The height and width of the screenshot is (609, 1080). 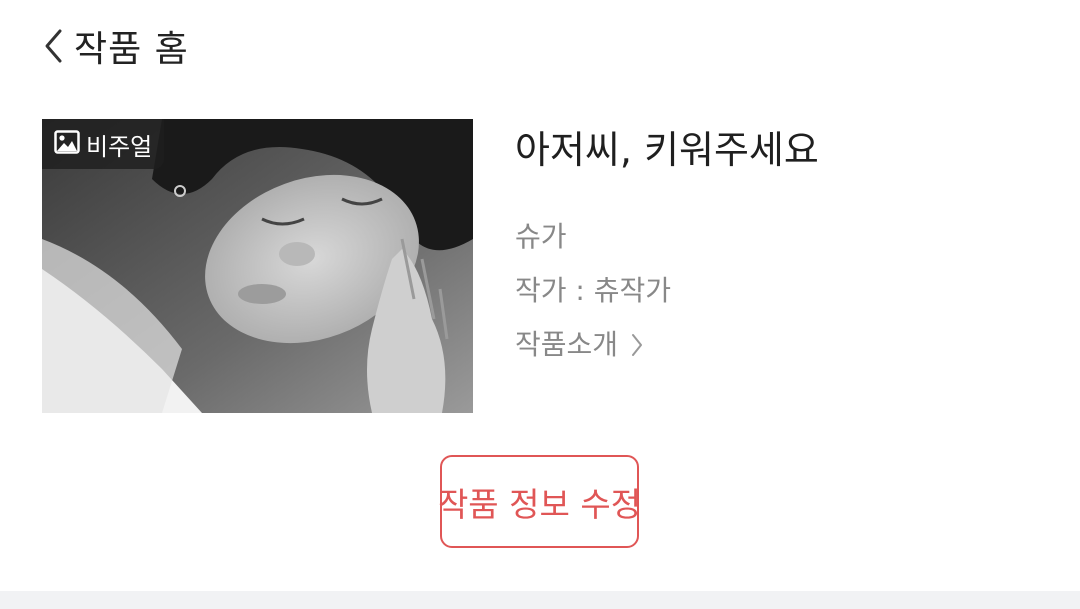 What do you see at coordinates (631, 345) in the screenshot?
I see `chevron-right-icon` at bounding box center [631, 345].